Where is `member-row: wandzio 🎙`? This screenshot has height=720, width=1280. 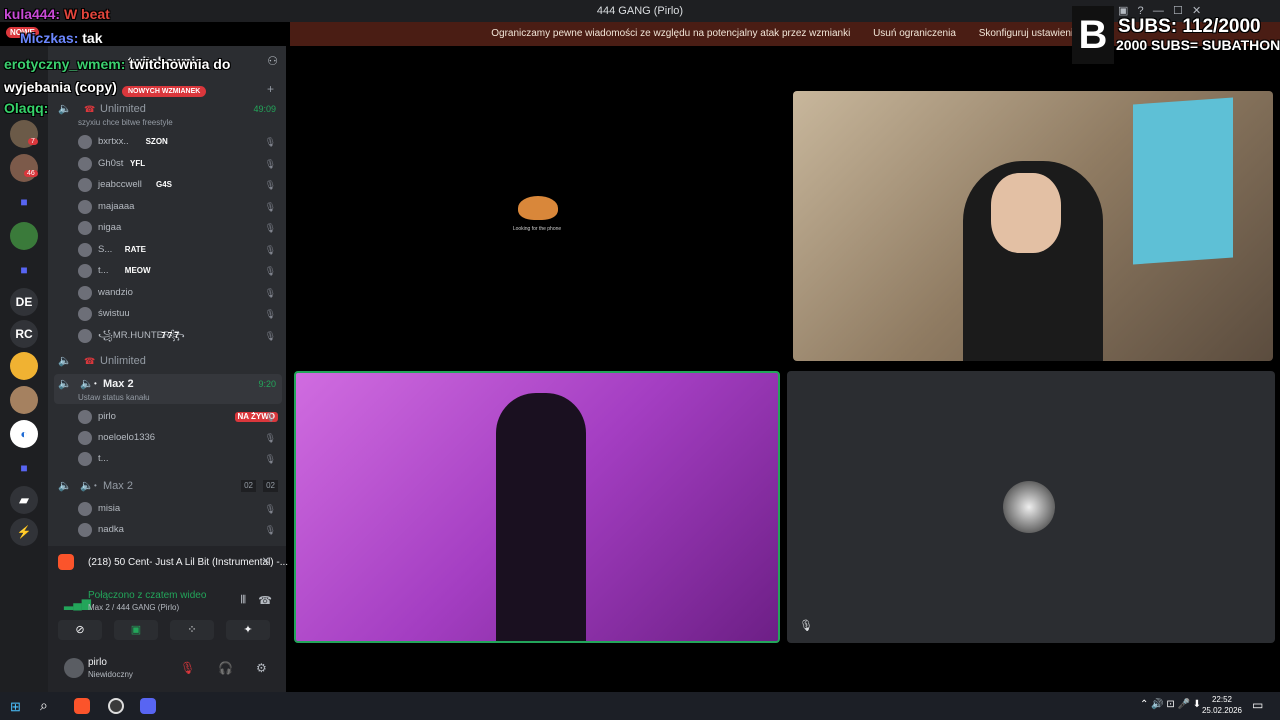 member-row: wandzio 🎙 is located at coordinates (167, 293).